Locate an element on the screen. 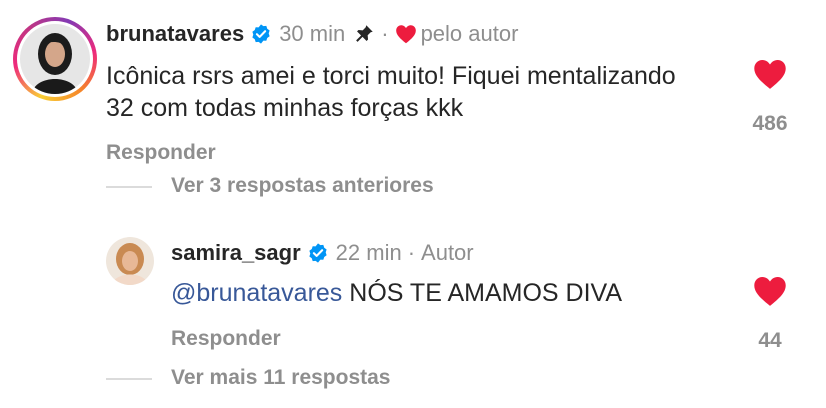 The width and height of the screenshot is (826, 408). username: samira_sagr is located at coordinates (236, 253).